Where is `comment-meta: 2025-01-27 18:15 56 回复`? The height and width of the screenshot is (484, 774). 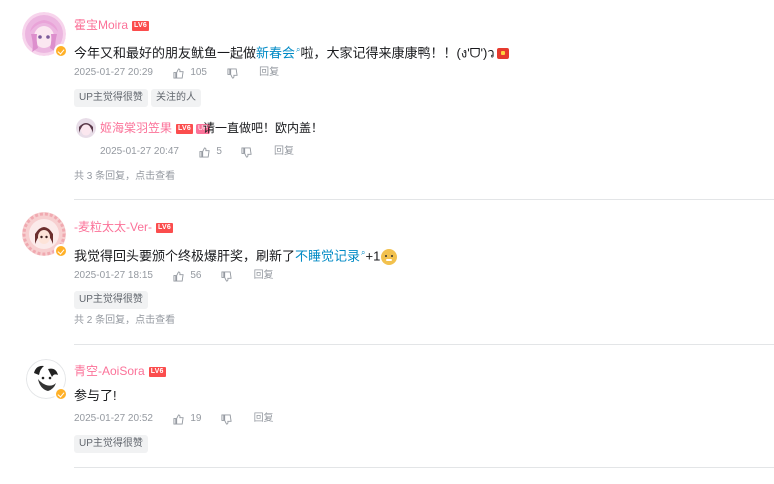 comment-meta: 2025-01-27 18:15 56 回复 is located at coordinates (174, 276).